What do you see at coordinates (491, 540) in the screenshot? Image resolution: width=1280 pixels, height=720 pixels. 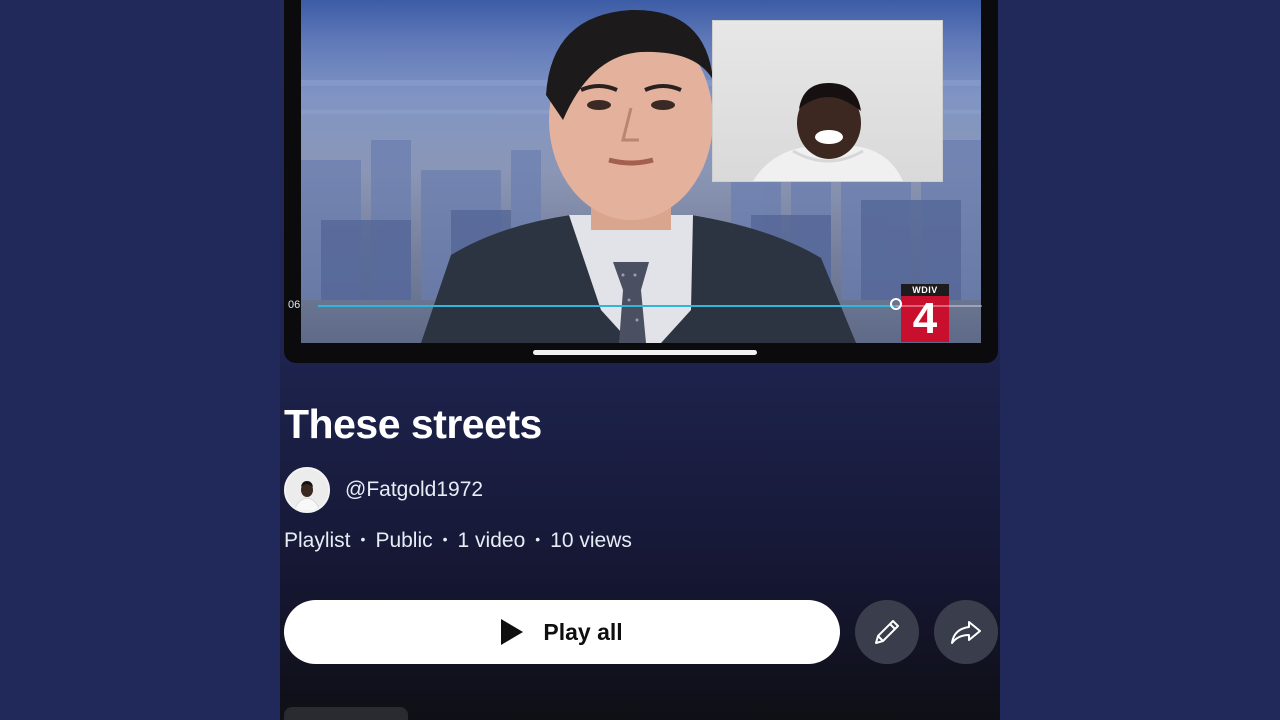 I see `meta-video-count: 1 video` at bounding box center [491, 540].